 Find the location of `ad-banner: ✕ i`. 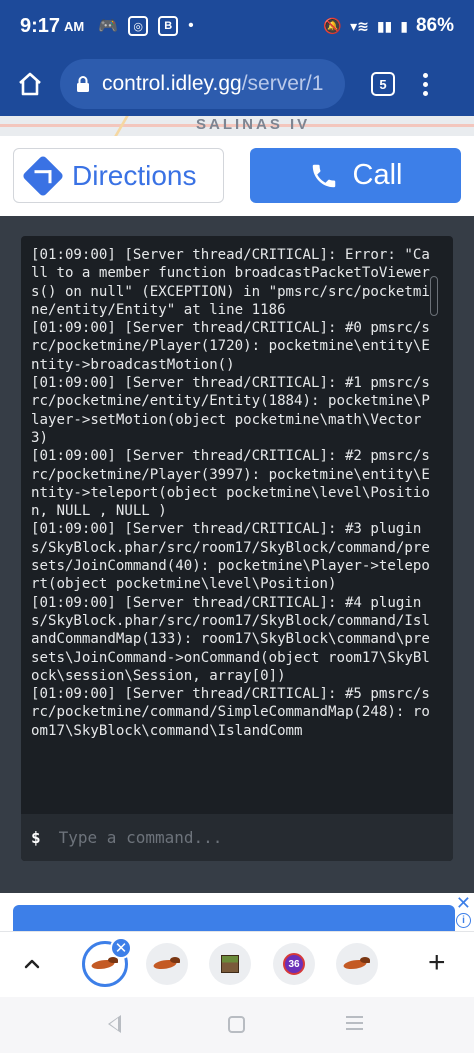

ad-banner: ✕ i is located at coordinates (237, 912).